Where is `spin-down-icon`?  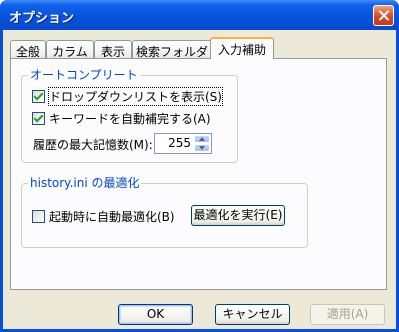
spin-down-icon is located at coordinates (202, 148).